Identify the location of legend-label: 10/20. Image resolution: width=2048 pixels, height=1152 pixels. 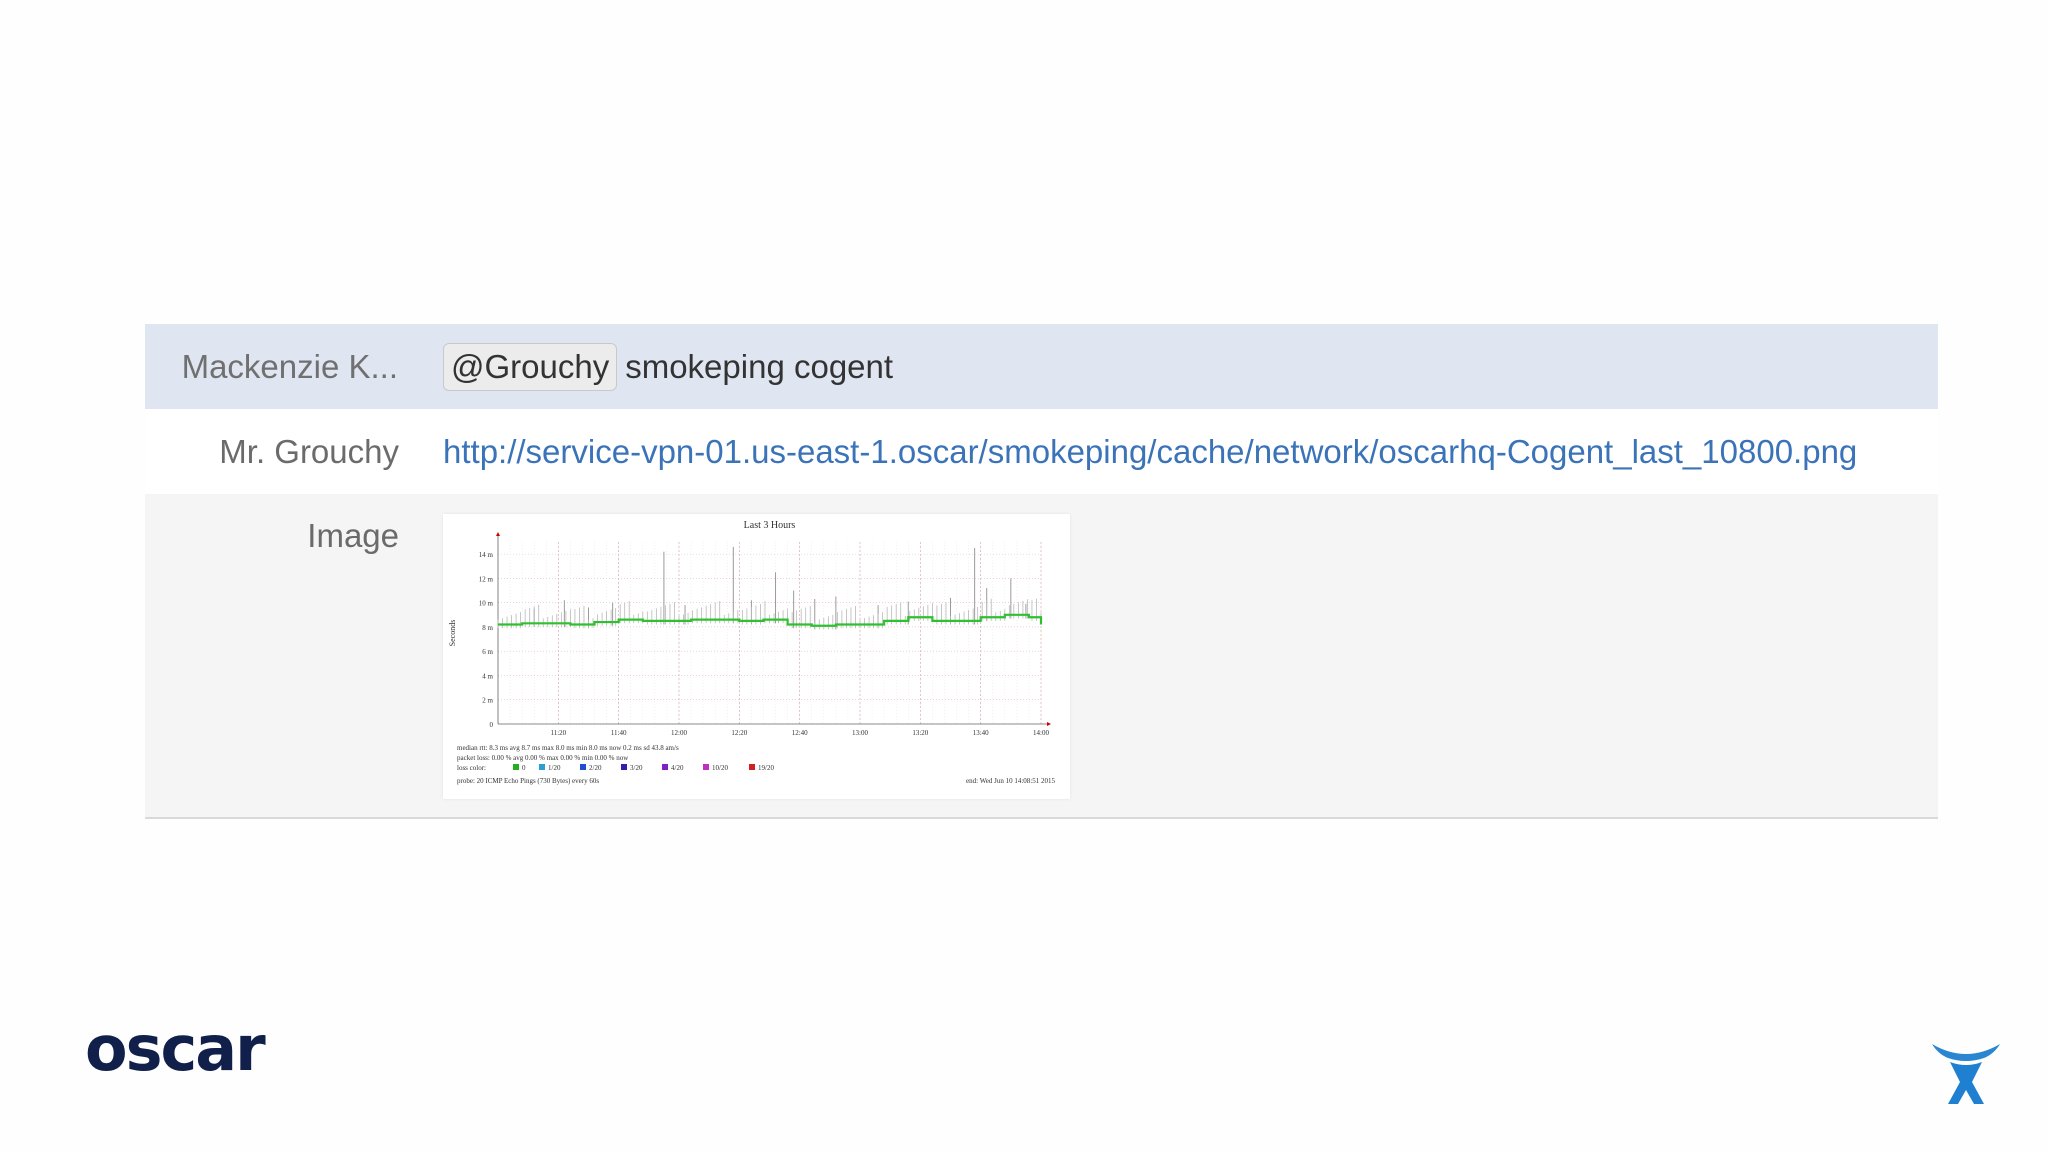
(720, 768).